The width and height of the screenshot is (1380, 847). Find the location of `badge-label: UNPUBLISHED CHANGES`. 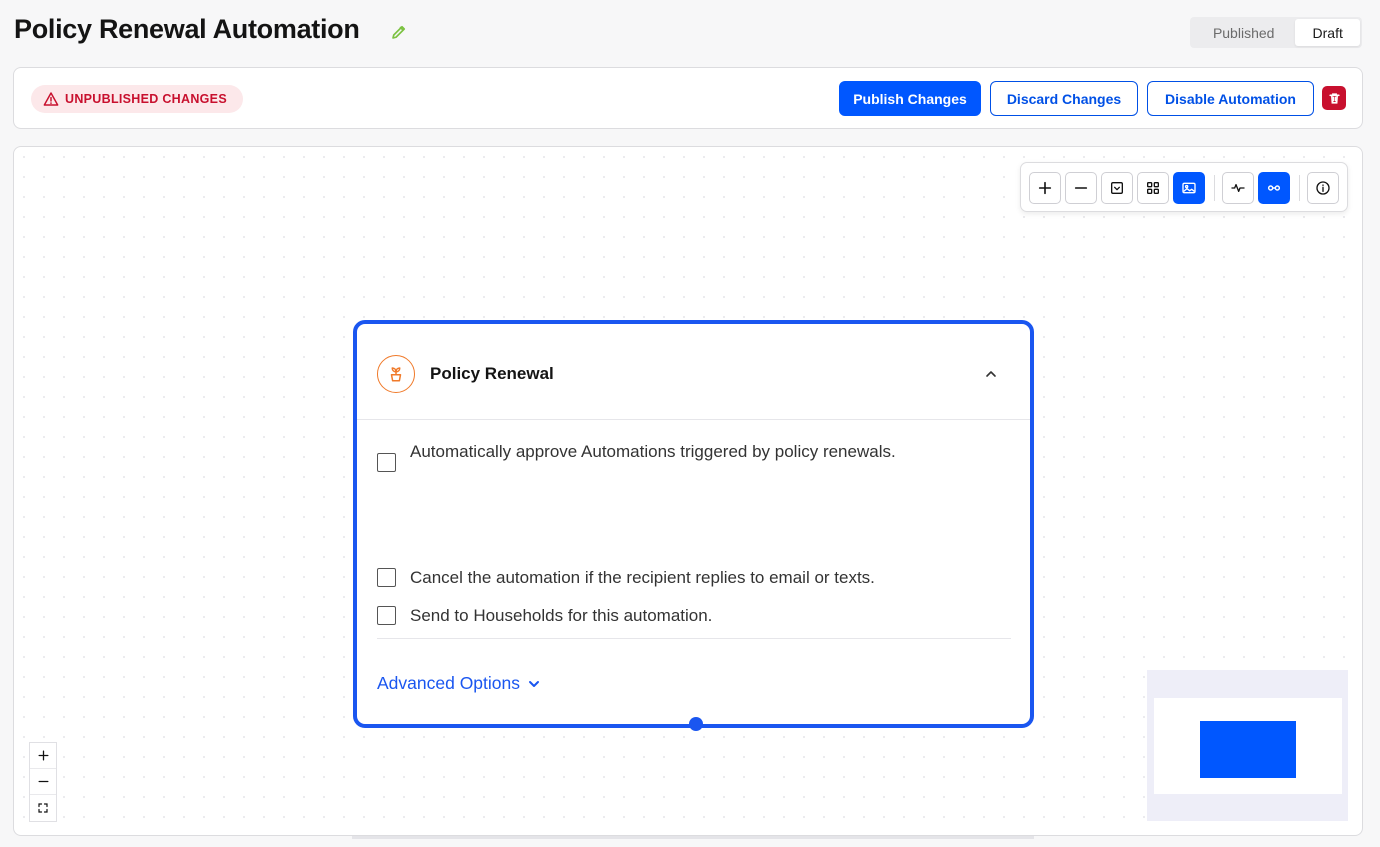

badge-label: UNPUBLISHED CHANGES is located at coordinates (146, 99).